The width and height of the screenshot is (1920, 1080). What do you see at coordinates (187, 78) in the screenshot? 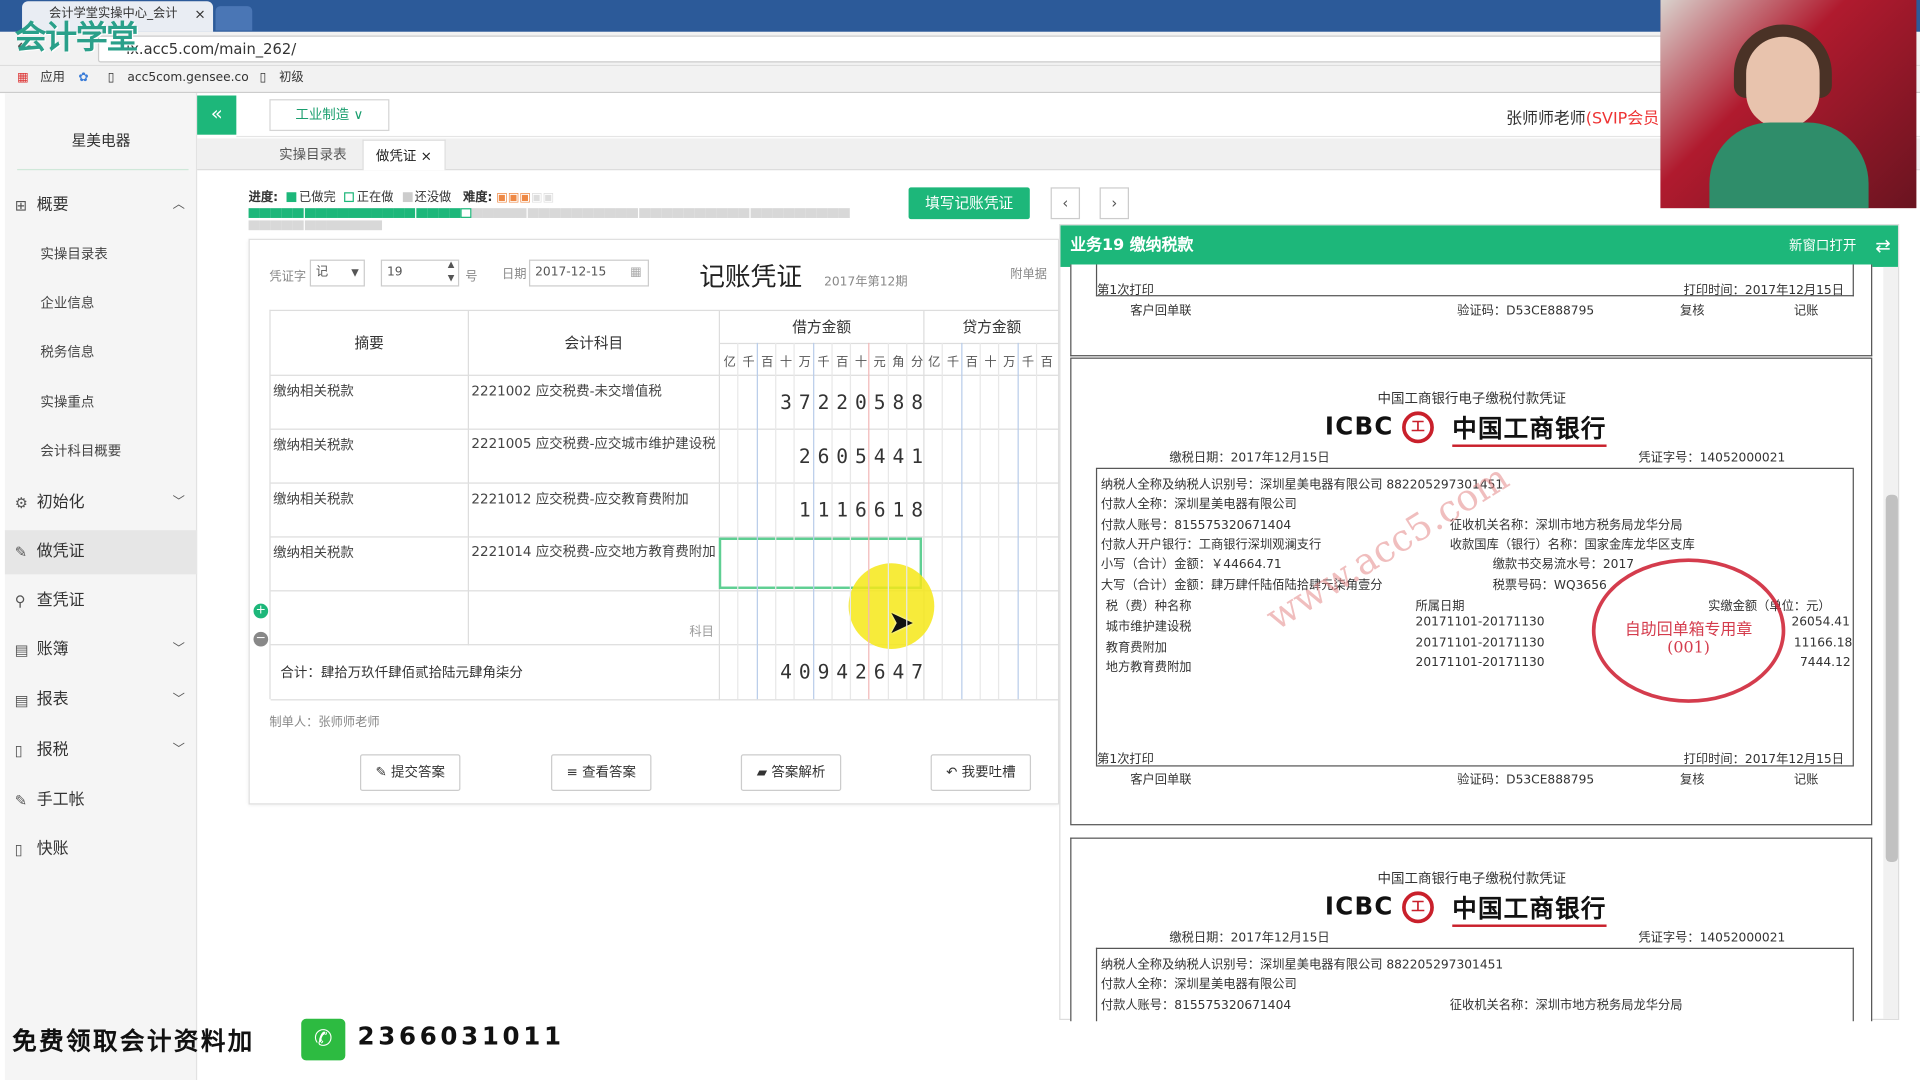
I see `bookmark-gensee: acc5com.gensee.co` at bounding box center [187, 78].